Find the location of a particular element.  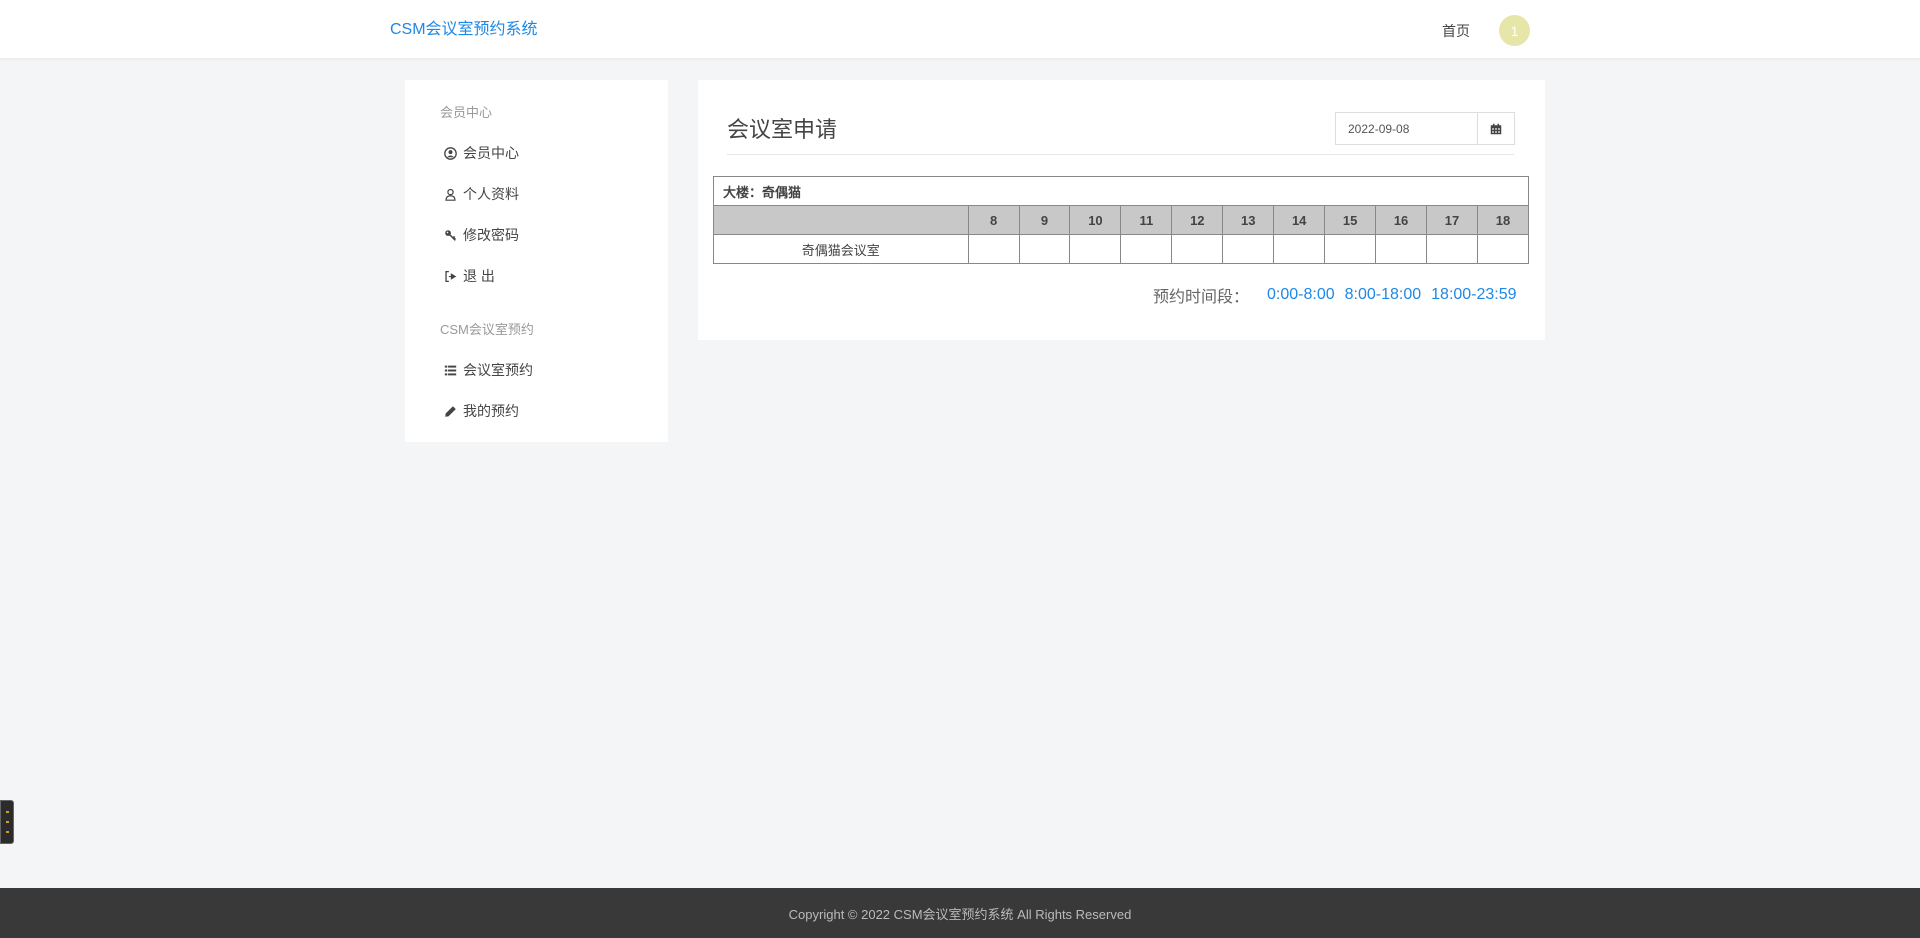

hour-header: 12 is located at coordinates (1197, 220).